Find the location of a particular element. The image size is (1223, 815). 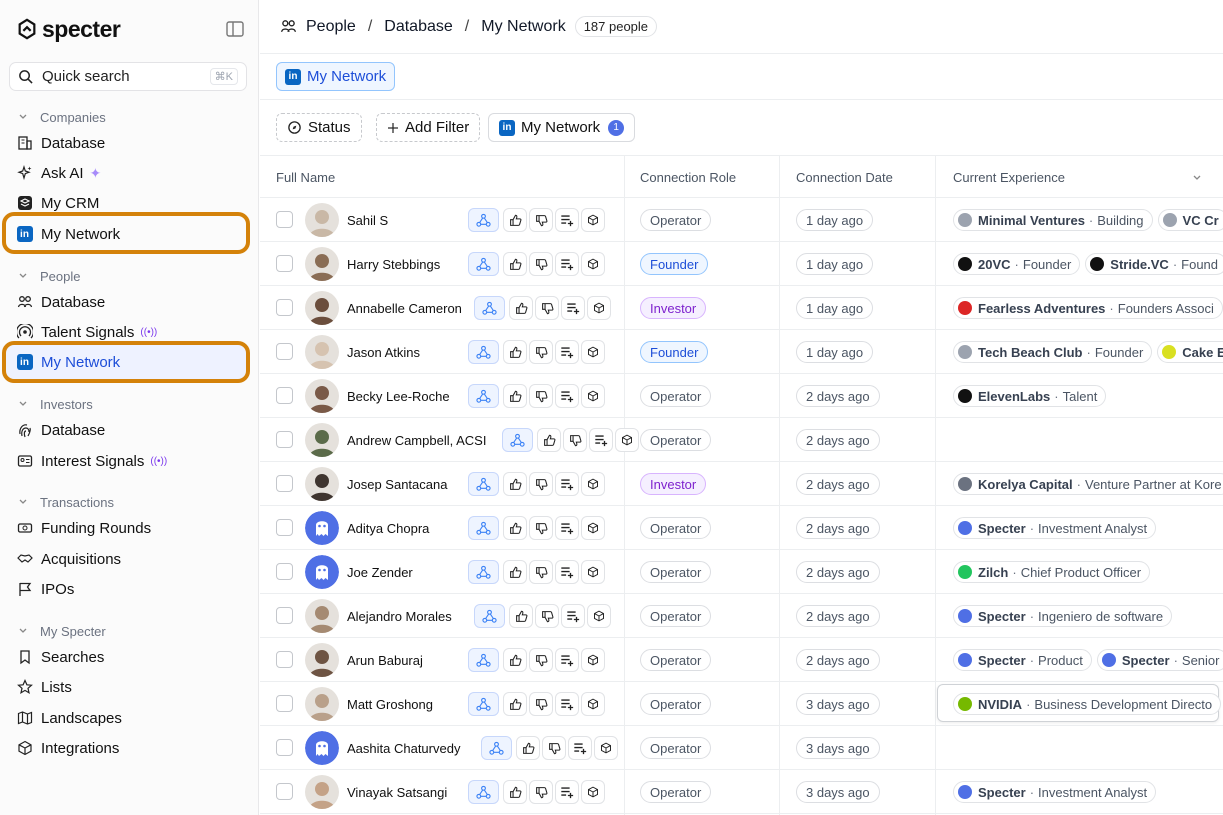

table-row: Andrew Campbell, ACSI Operator 2 days ago is located at coordinates (741, 440).